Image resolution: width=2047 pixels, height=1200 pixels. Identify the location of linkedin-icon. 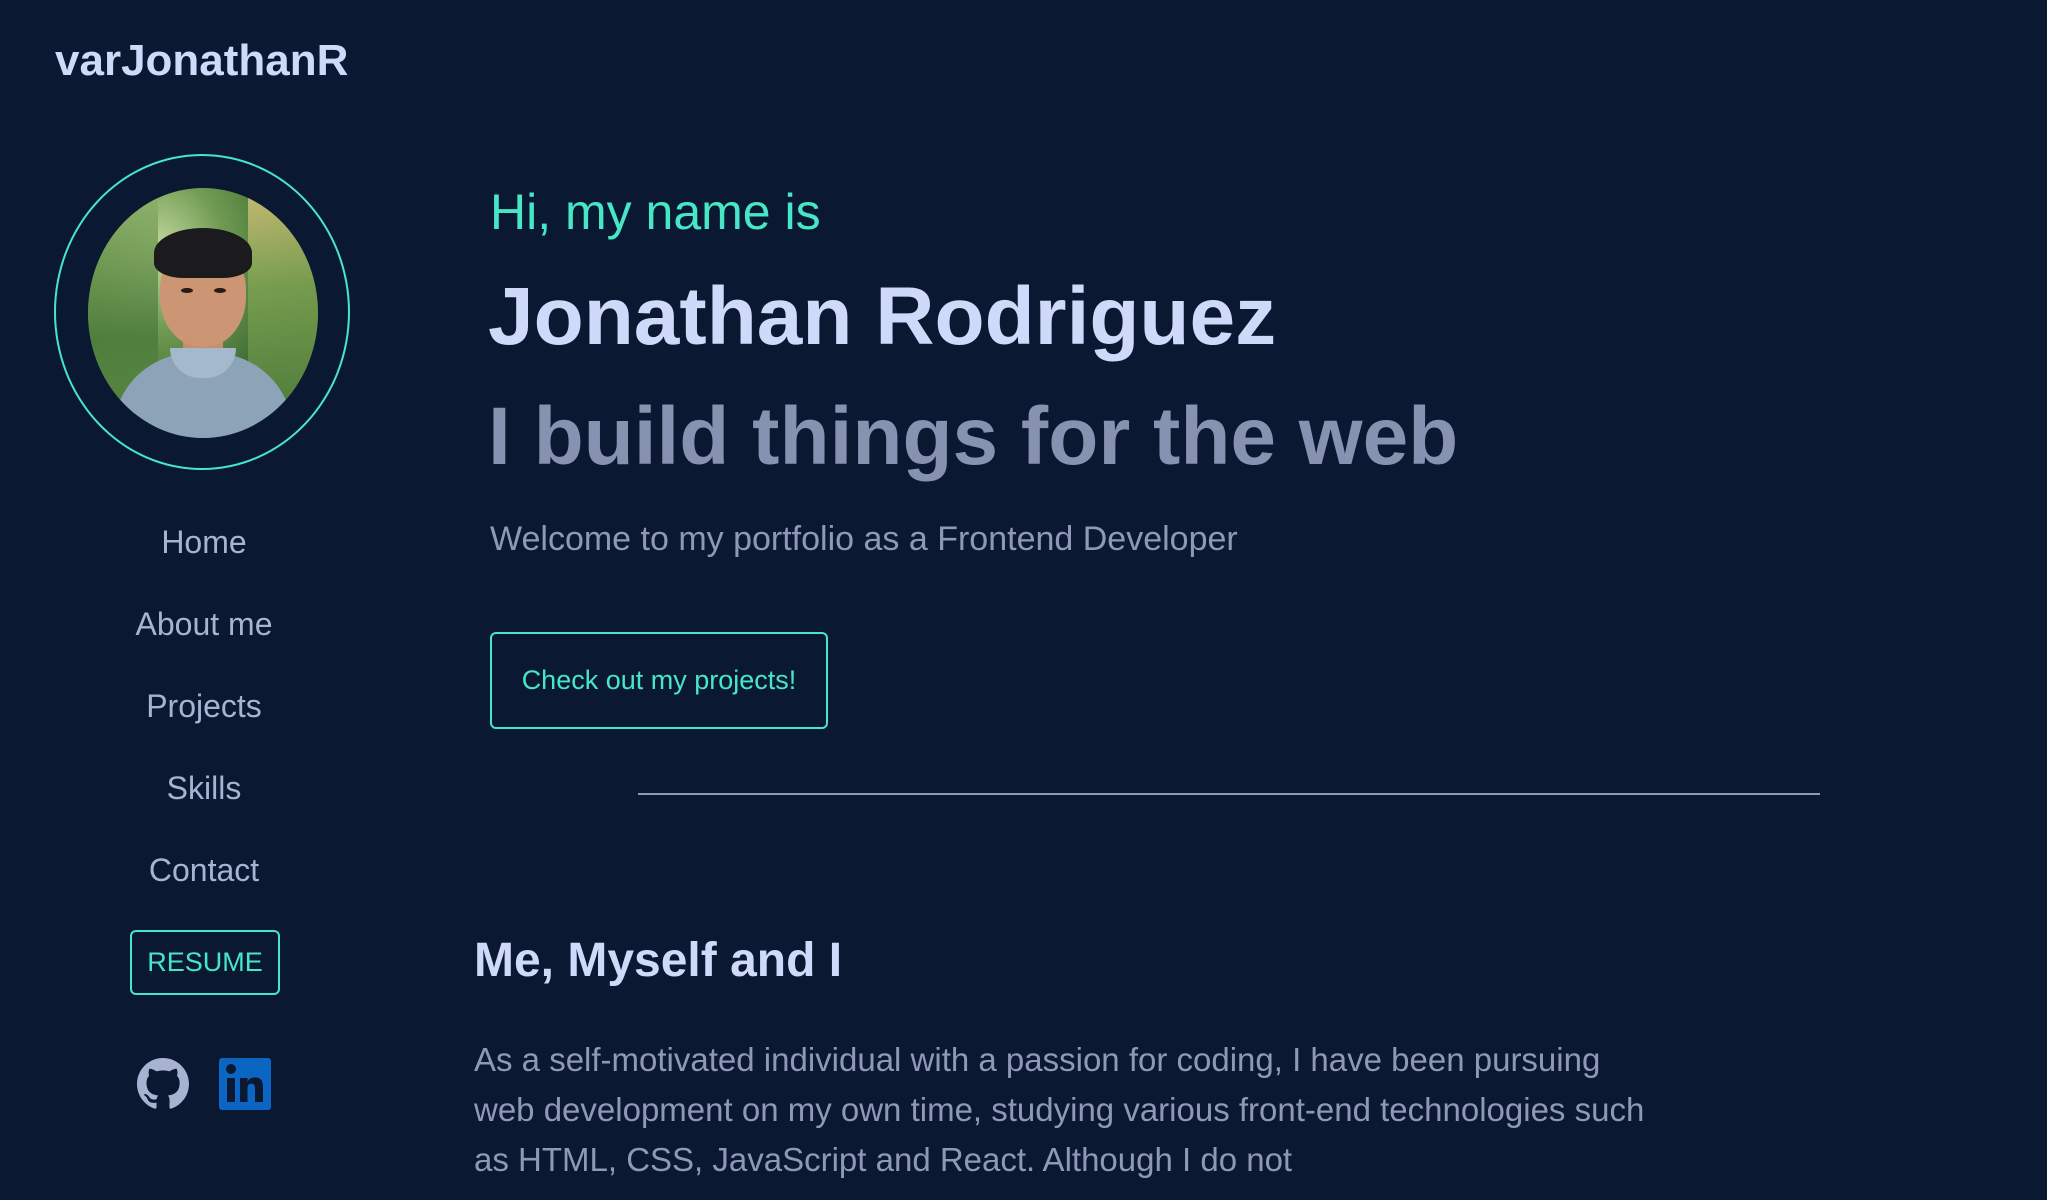
(245, 1084).